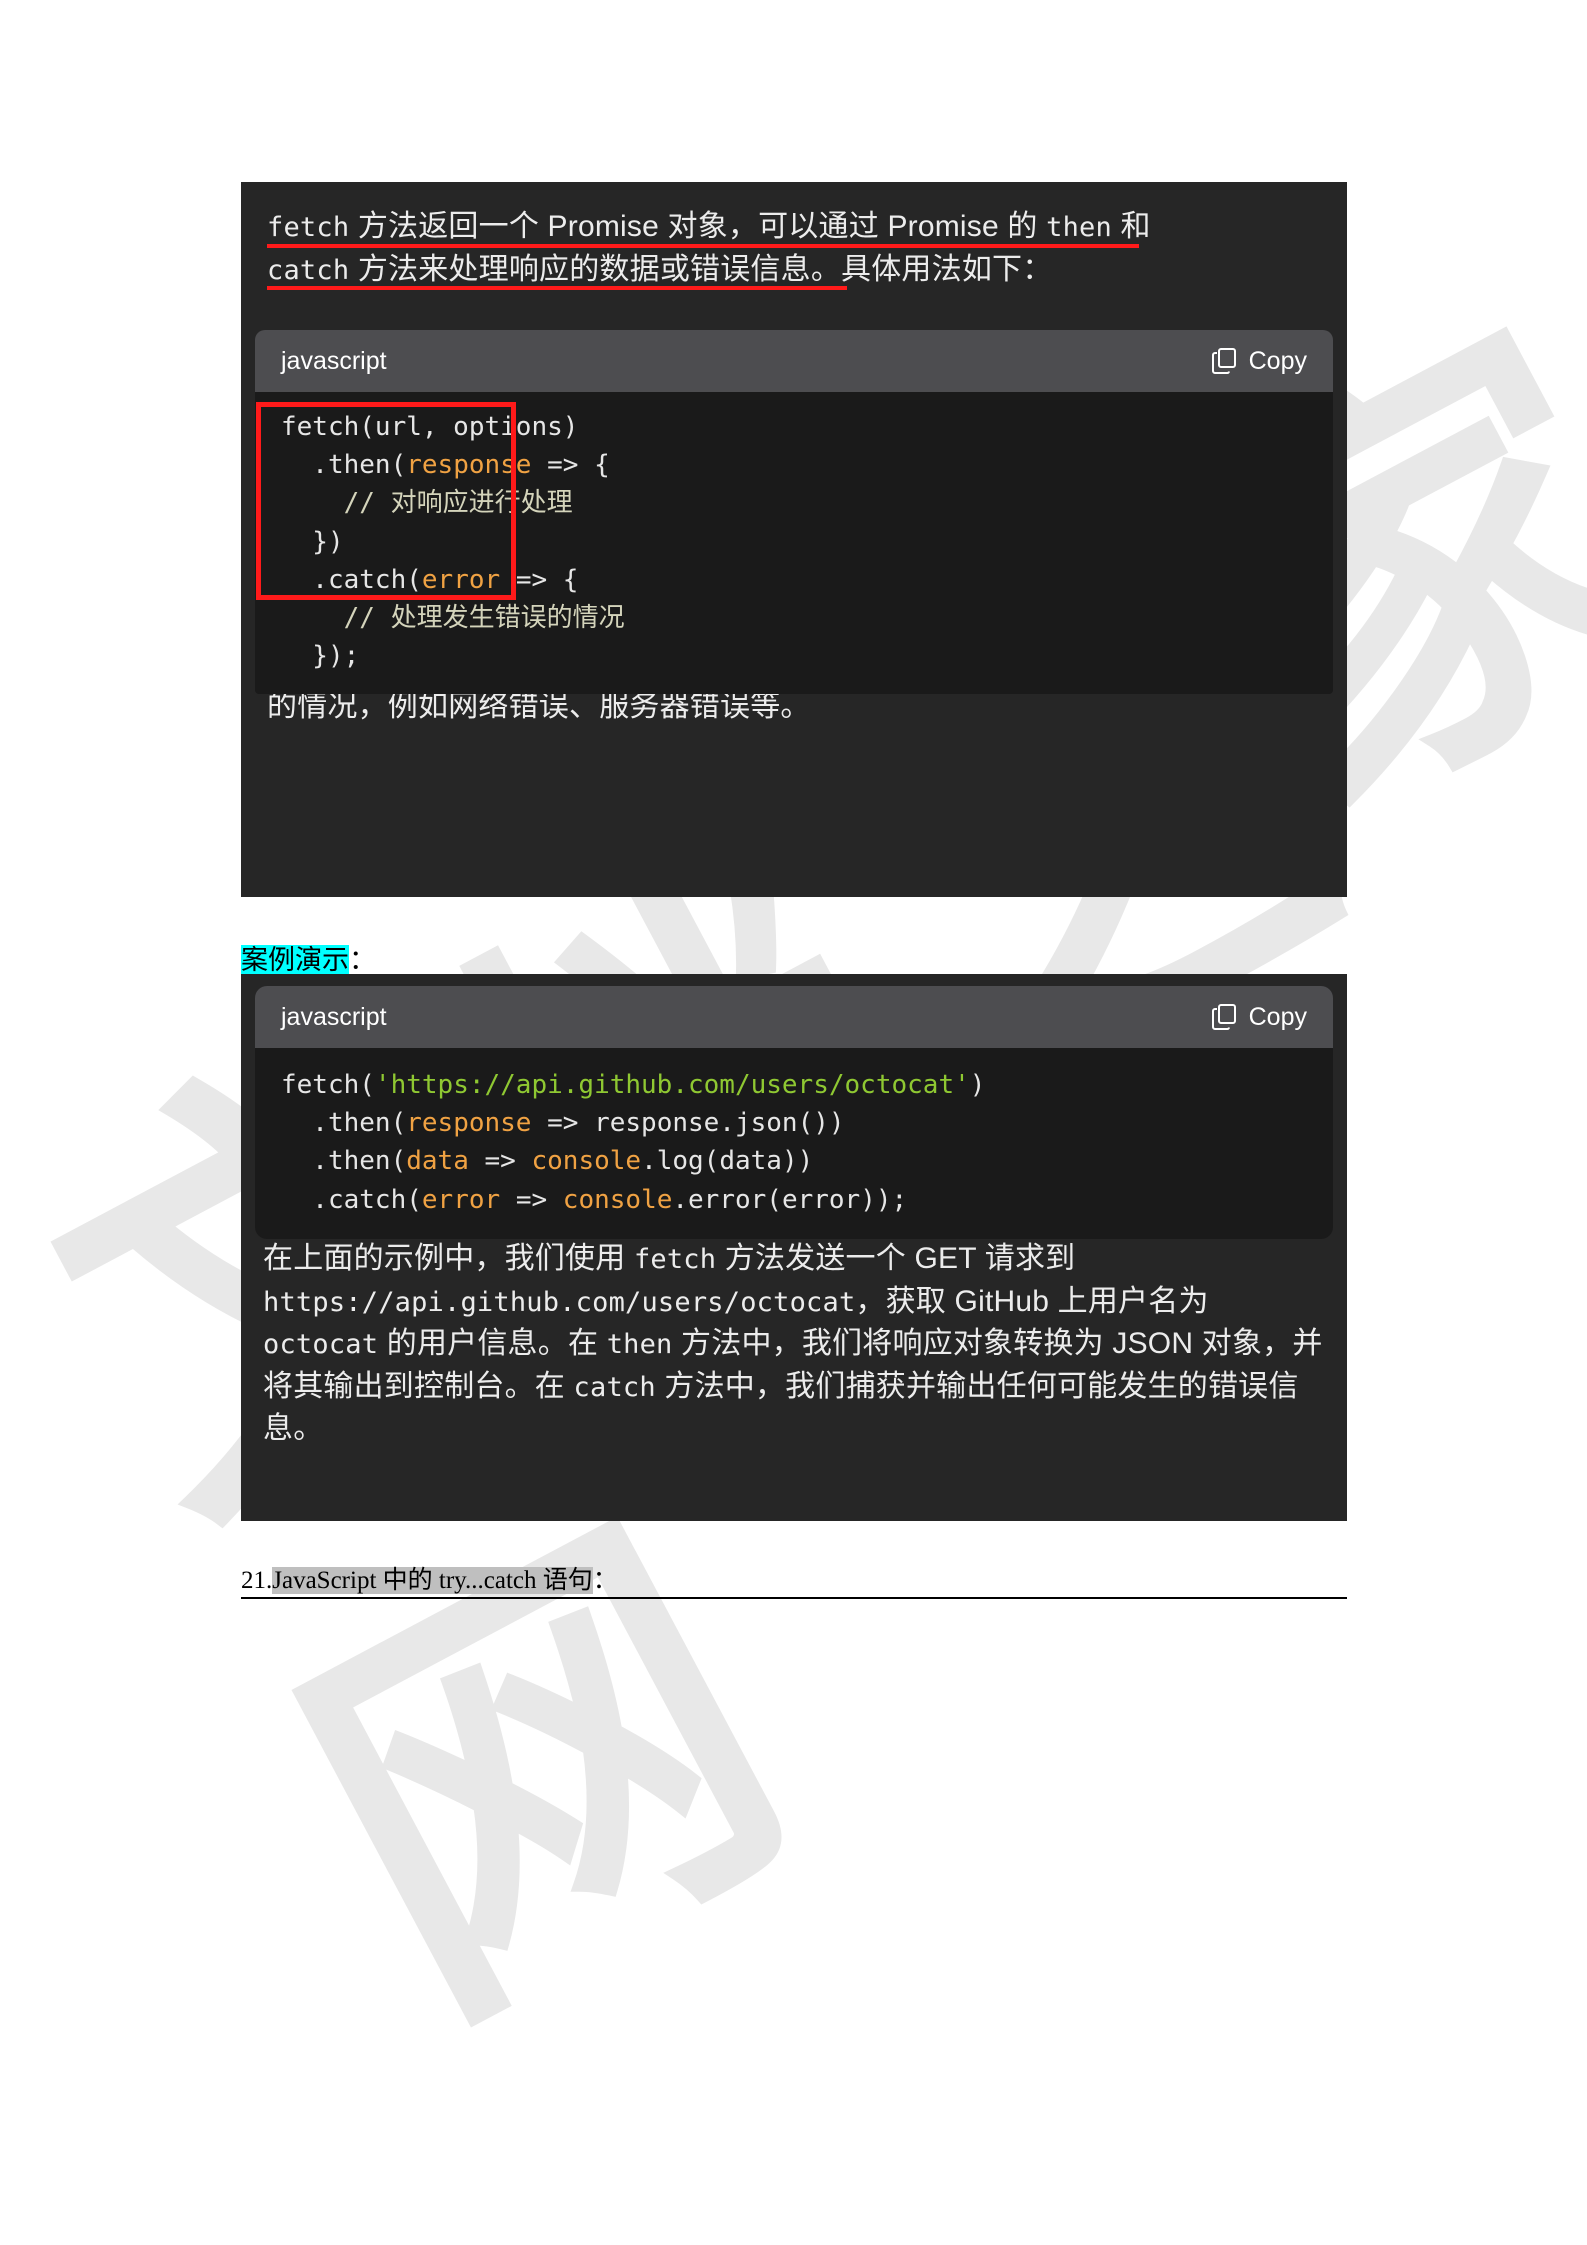  What do you see at coordinates (688, 1123) in the screenshot?
I see `code-token-plain: => response.json())` at bounding box center [688, 1123].